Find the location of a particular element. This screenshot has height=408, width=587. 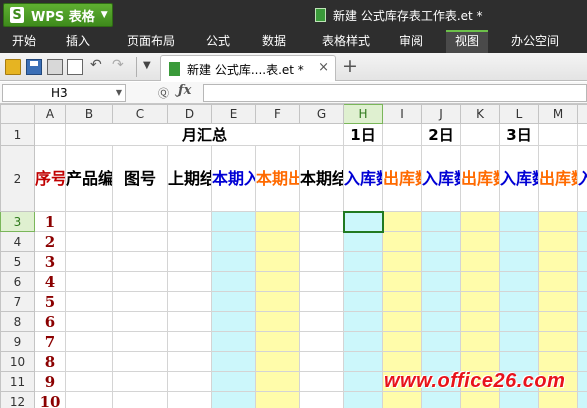

seq-cell: 9 is located at coordinates (50, 381).